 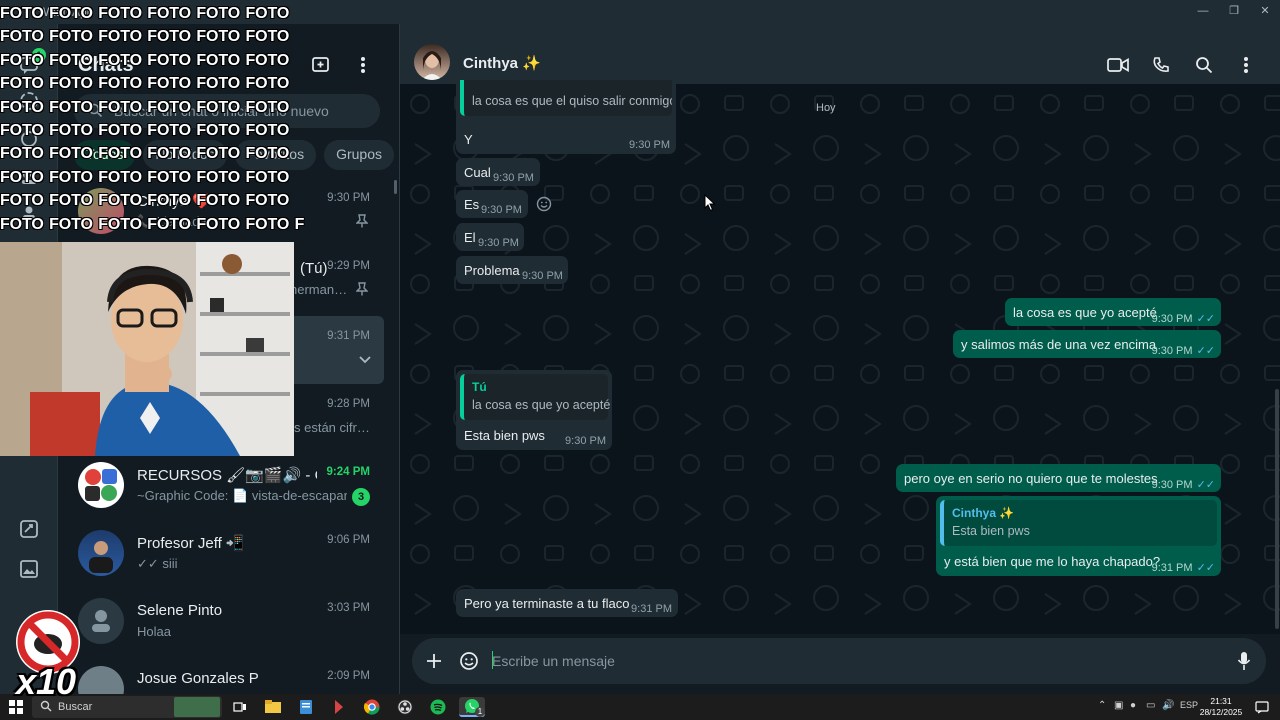 What do you see at coordinates (321, 65) in the screenshot?
I see `new-chat-icon` at bounding box center [321, 65].